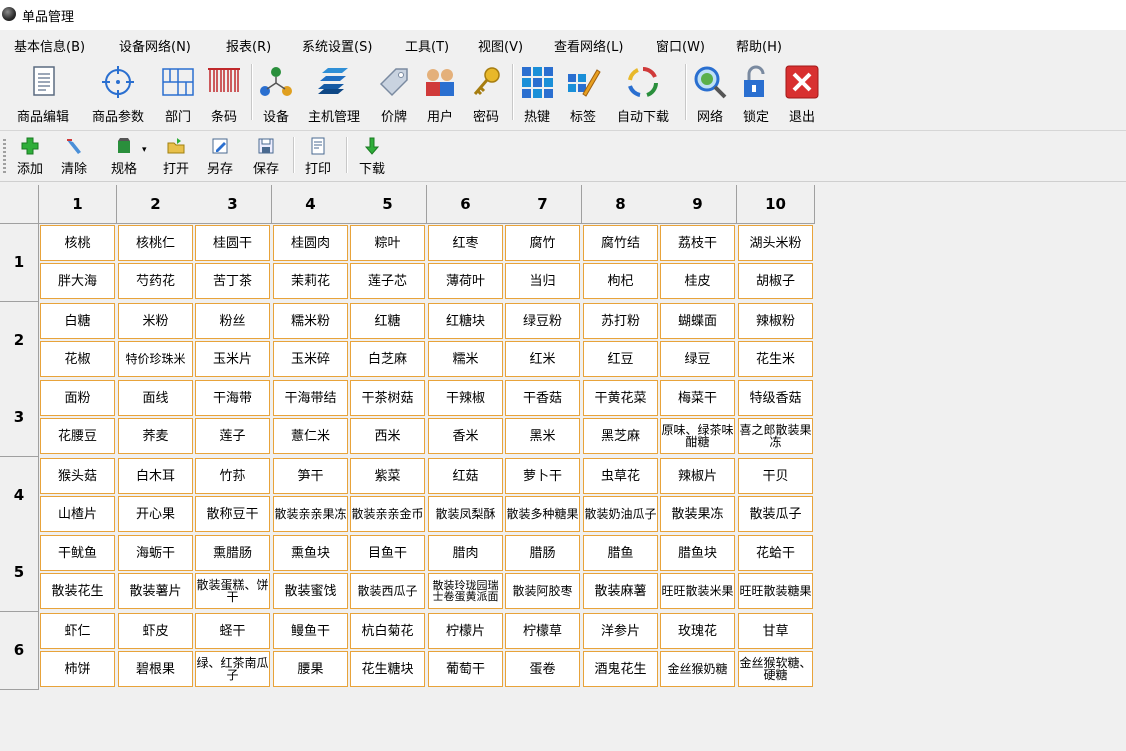  Describe the element at coordinates (77, 553) in the screenshot. I see `product-cell: 干鱿鱼` at that location.